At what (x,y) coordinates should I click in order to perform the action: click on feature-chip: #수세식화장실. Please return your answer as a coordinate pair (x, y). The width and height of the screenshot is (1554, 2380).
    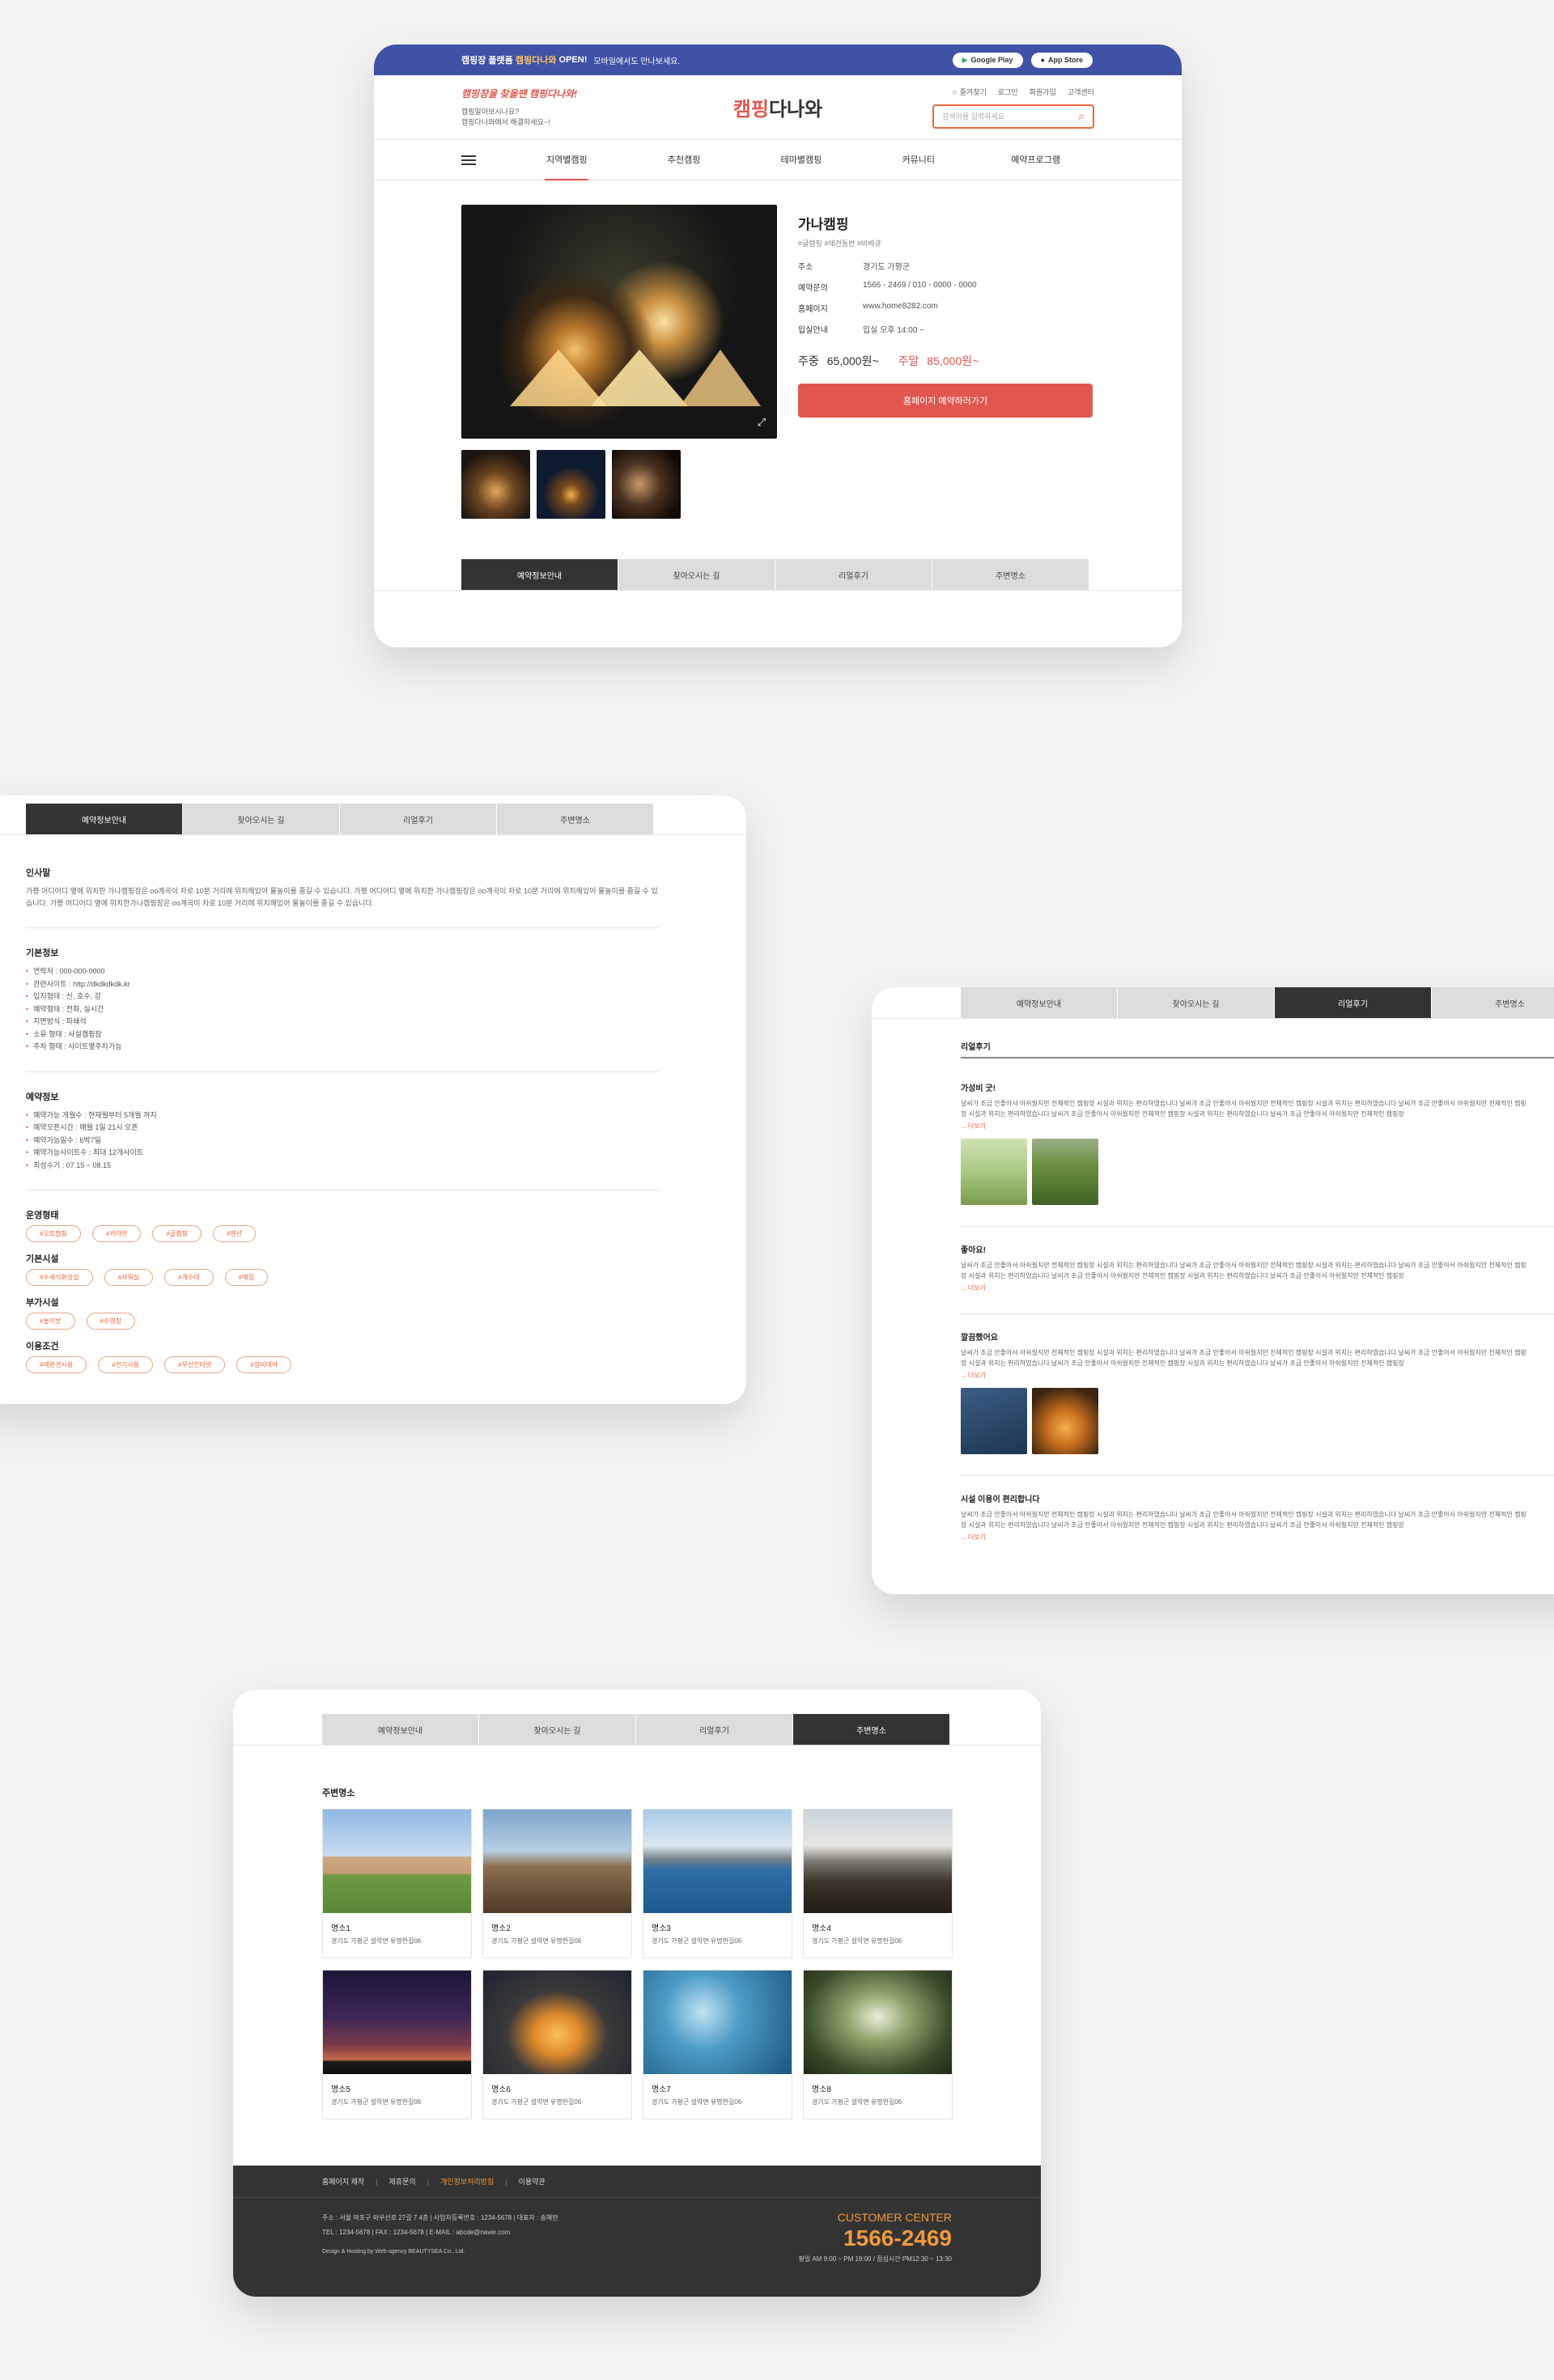
    Looking at the image, I should click on (59, 1277).